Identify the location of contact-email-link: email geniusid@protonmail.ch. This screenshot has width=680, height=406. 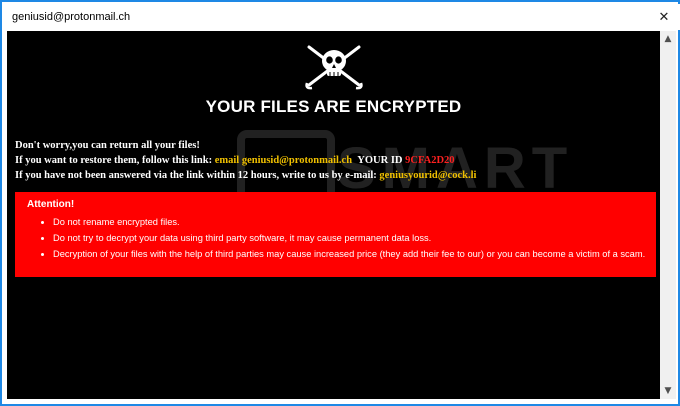
(283, 160).